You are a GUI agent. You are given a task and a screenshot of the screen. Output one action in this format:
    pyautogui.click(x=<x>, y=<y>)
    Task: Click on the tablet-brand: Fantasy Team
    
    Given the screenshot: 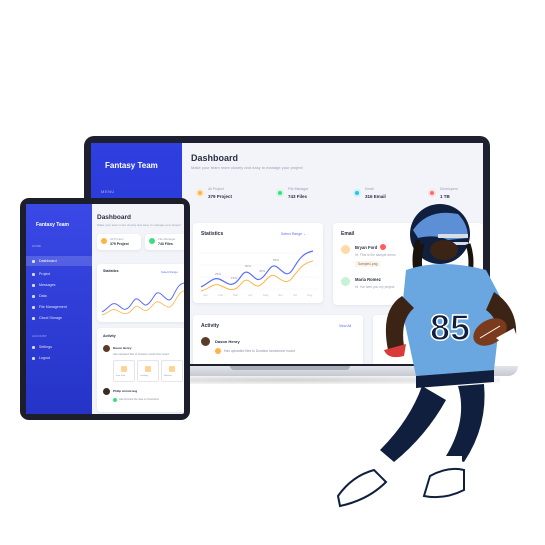 What is the action you would take?
    pyautogui.click(x=52, y=225)
    